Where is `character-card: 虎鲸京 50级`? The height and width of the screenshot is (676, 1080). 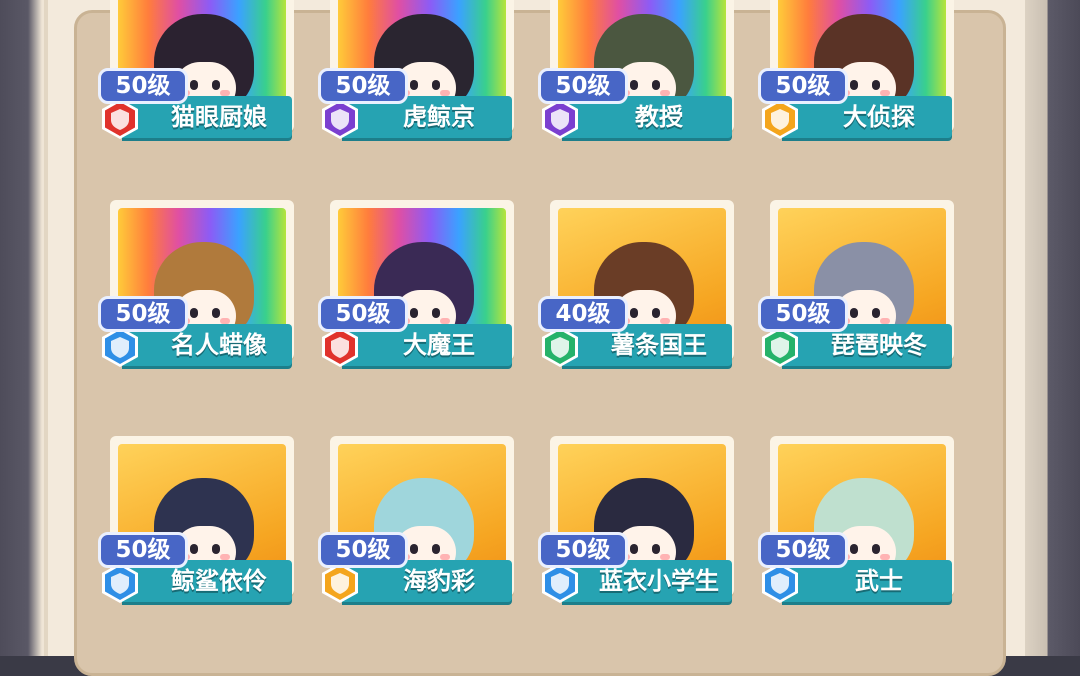
character-card: 虎鲸京 50级 is located at coordinates (420, 76).